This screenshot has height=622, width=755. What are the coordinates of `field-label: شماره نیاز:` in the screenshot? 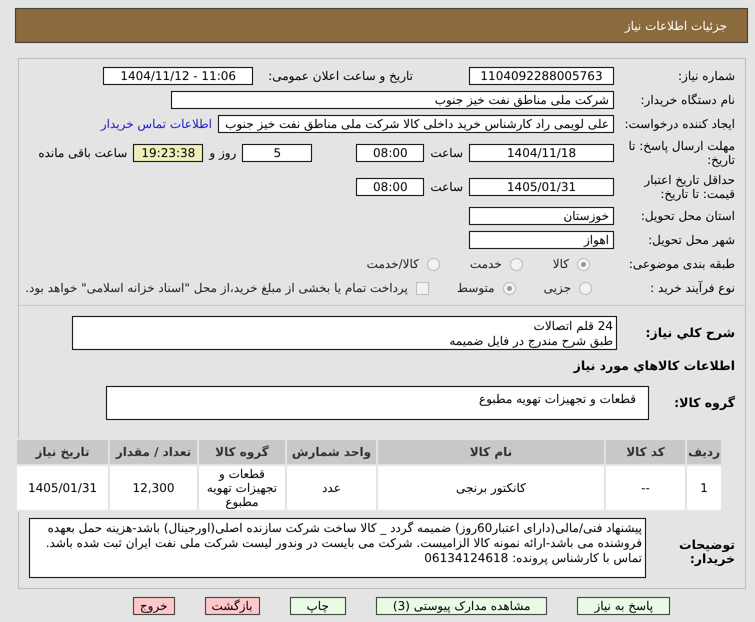 It's located at (706, 76).